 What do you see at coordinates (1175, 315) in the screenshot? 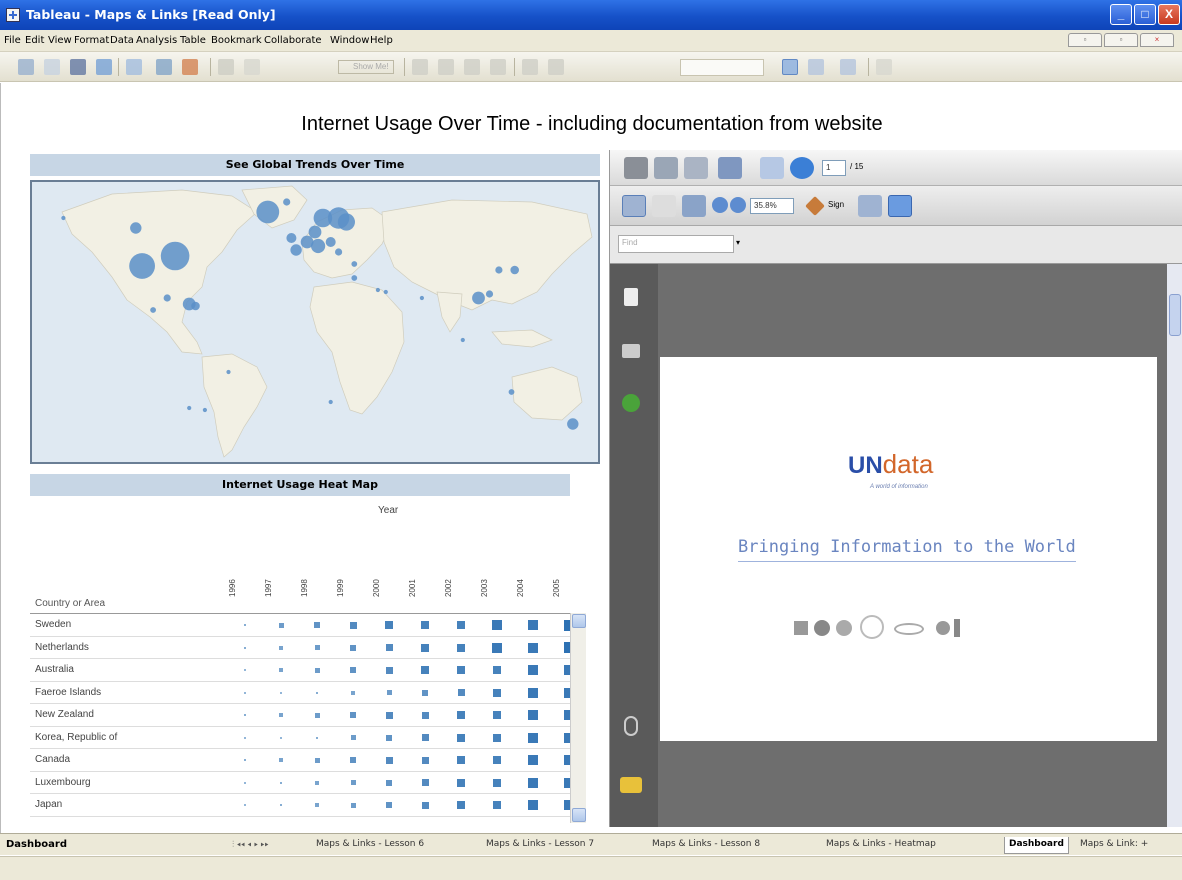
I see `scroll-thumb` at bounding box center [1175, 315].